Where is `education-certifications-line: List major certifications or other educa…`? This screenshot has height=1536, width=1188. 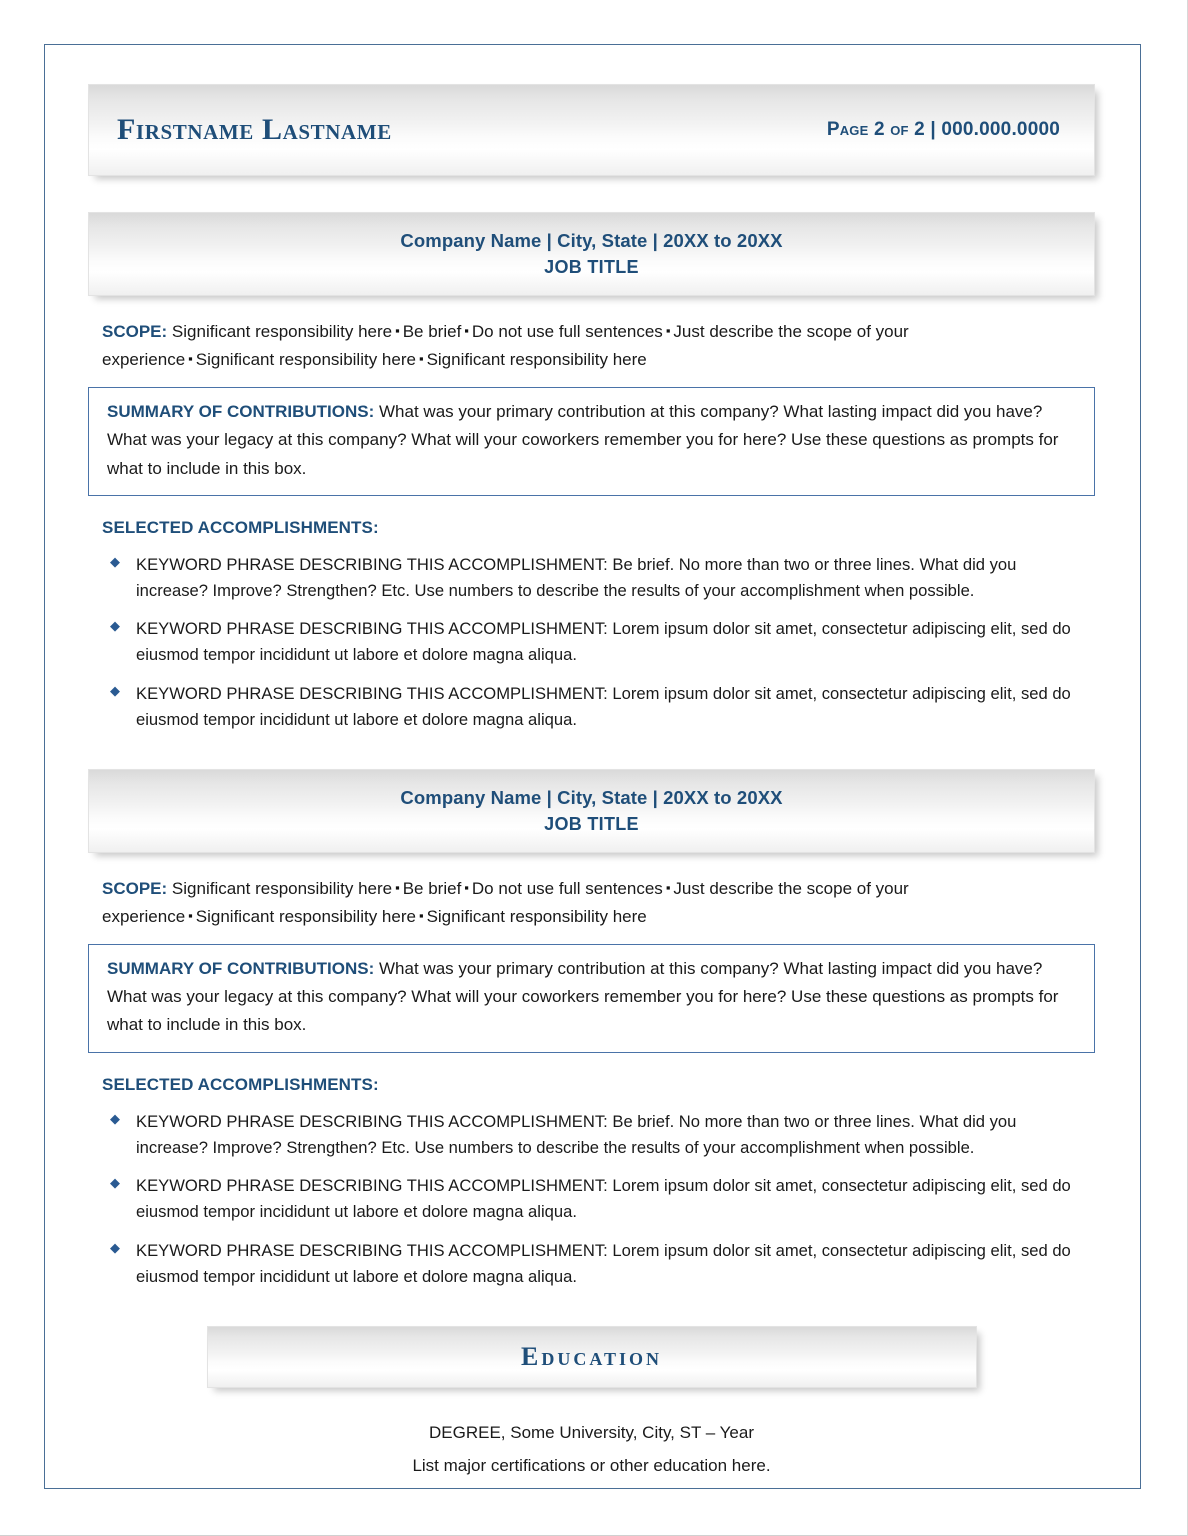
education-certifications-line: List major certifications or other educa… is located at coordinates (591, 1466).